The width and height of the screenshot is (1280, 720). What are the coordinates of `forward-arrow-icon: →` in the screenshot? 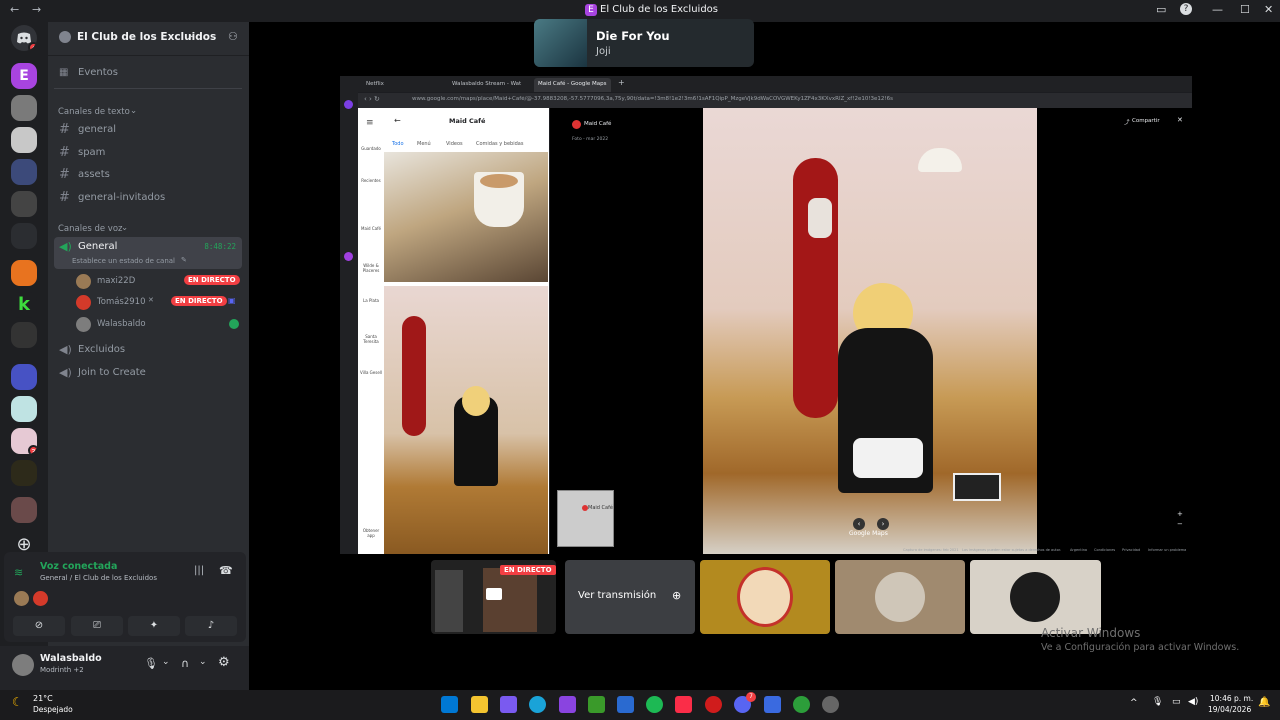 It's located at (36, 9).